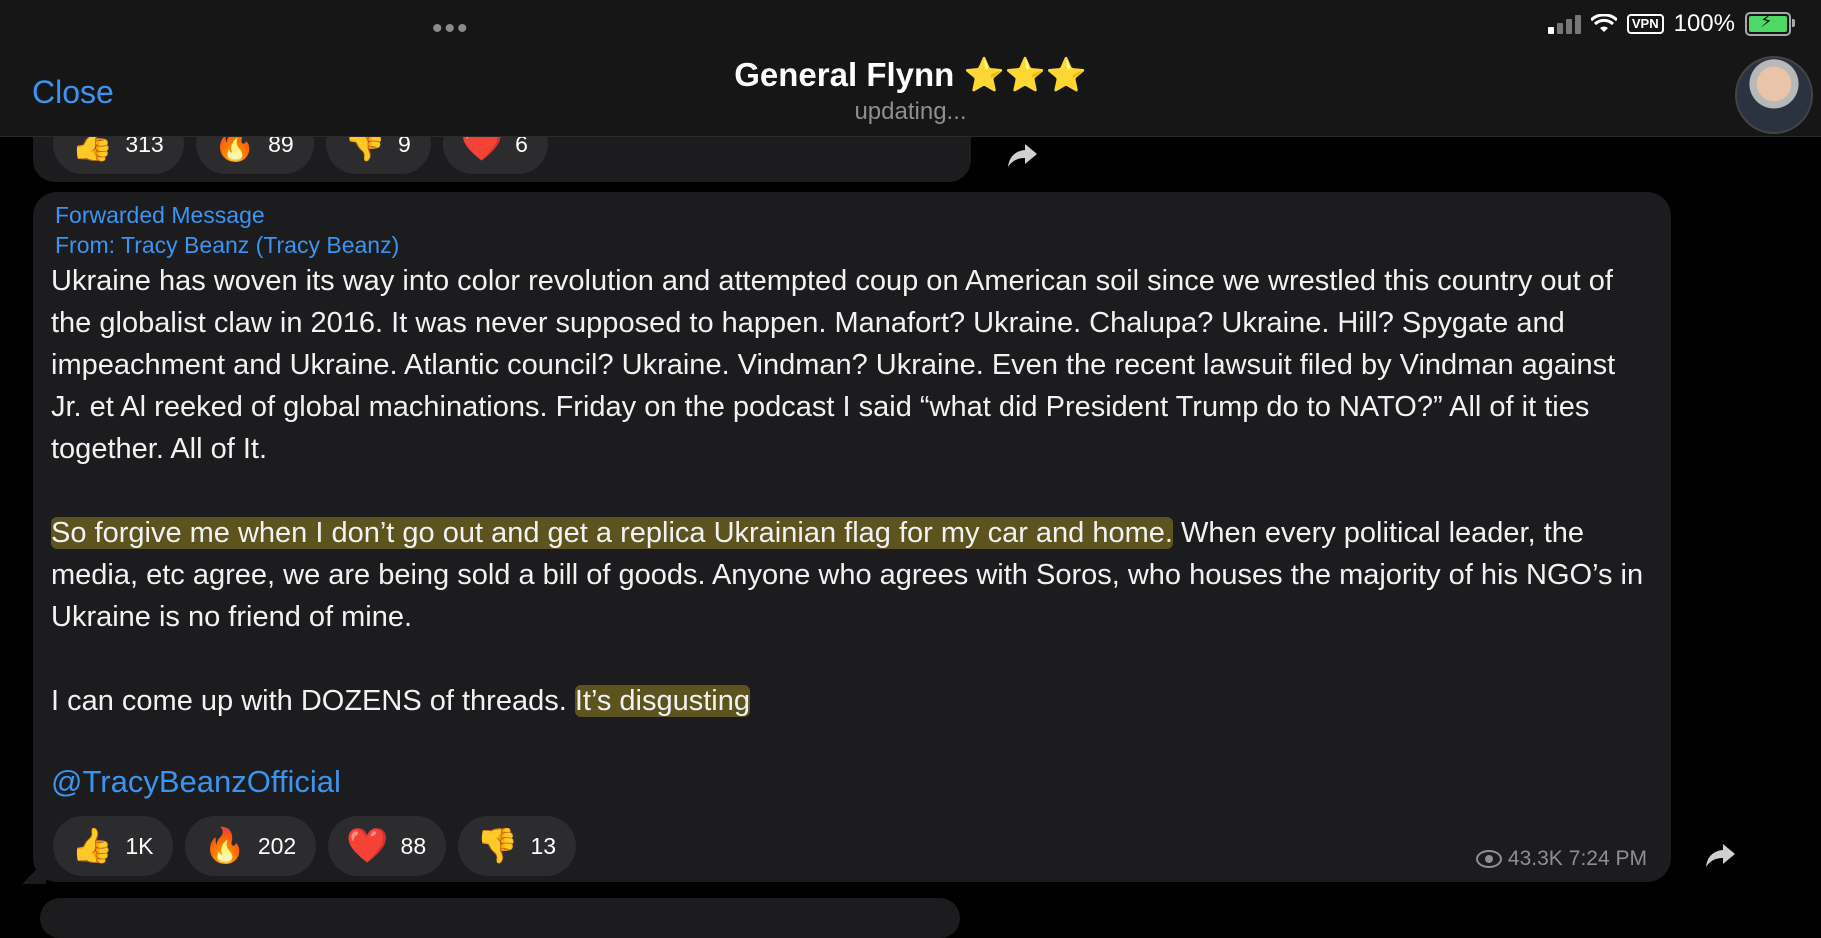 This screenshot has height=938, width=1821. What do you see at coordinates (1770, 23) in the screenshot?
I see `battery-icon: ⚡` at bounding box center [1770, 23].